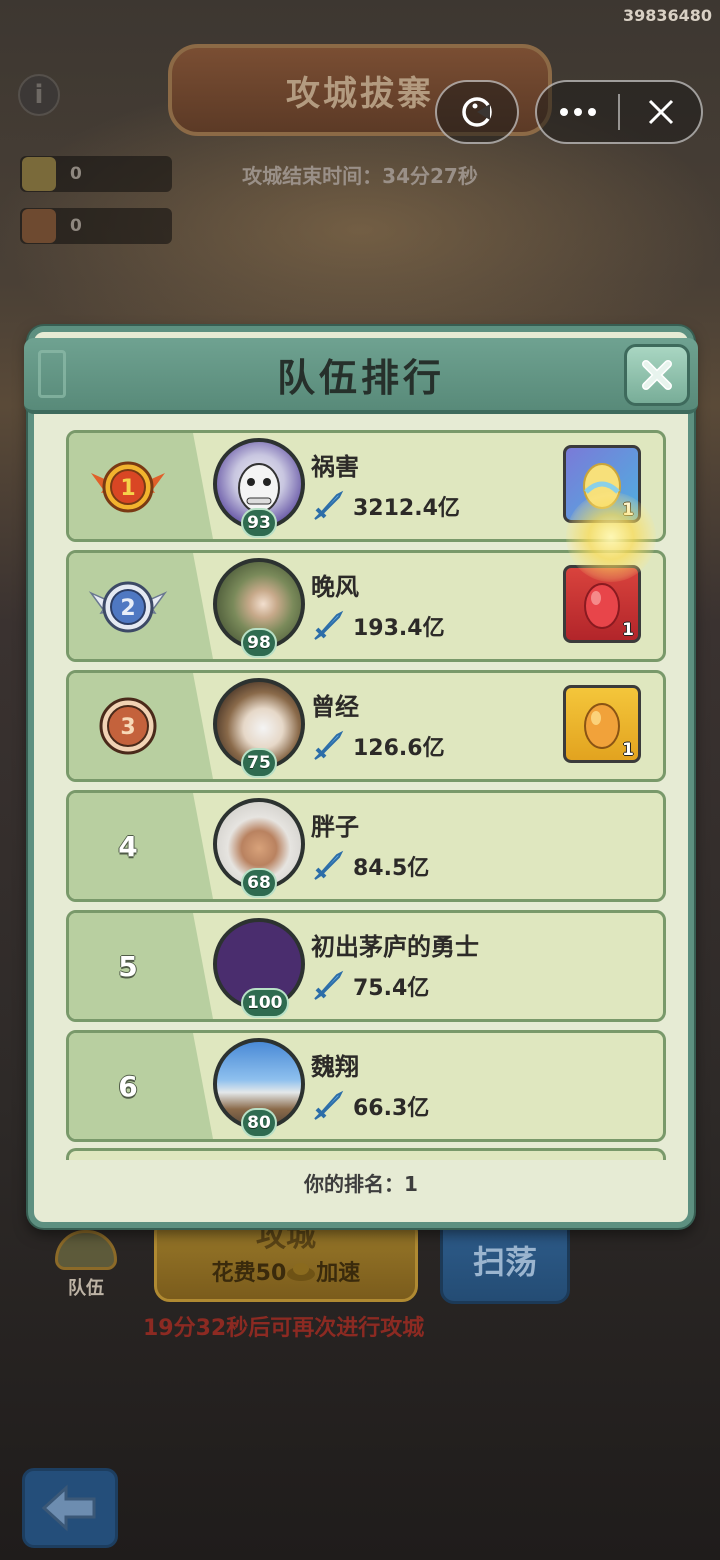 Image resolution: width=720 pixels, height=1560 pixels. What do you see at coordinates (391, 1108) in the screenshot?
I see `power-value: 66.3亿` at bounding box center [391, 1108].